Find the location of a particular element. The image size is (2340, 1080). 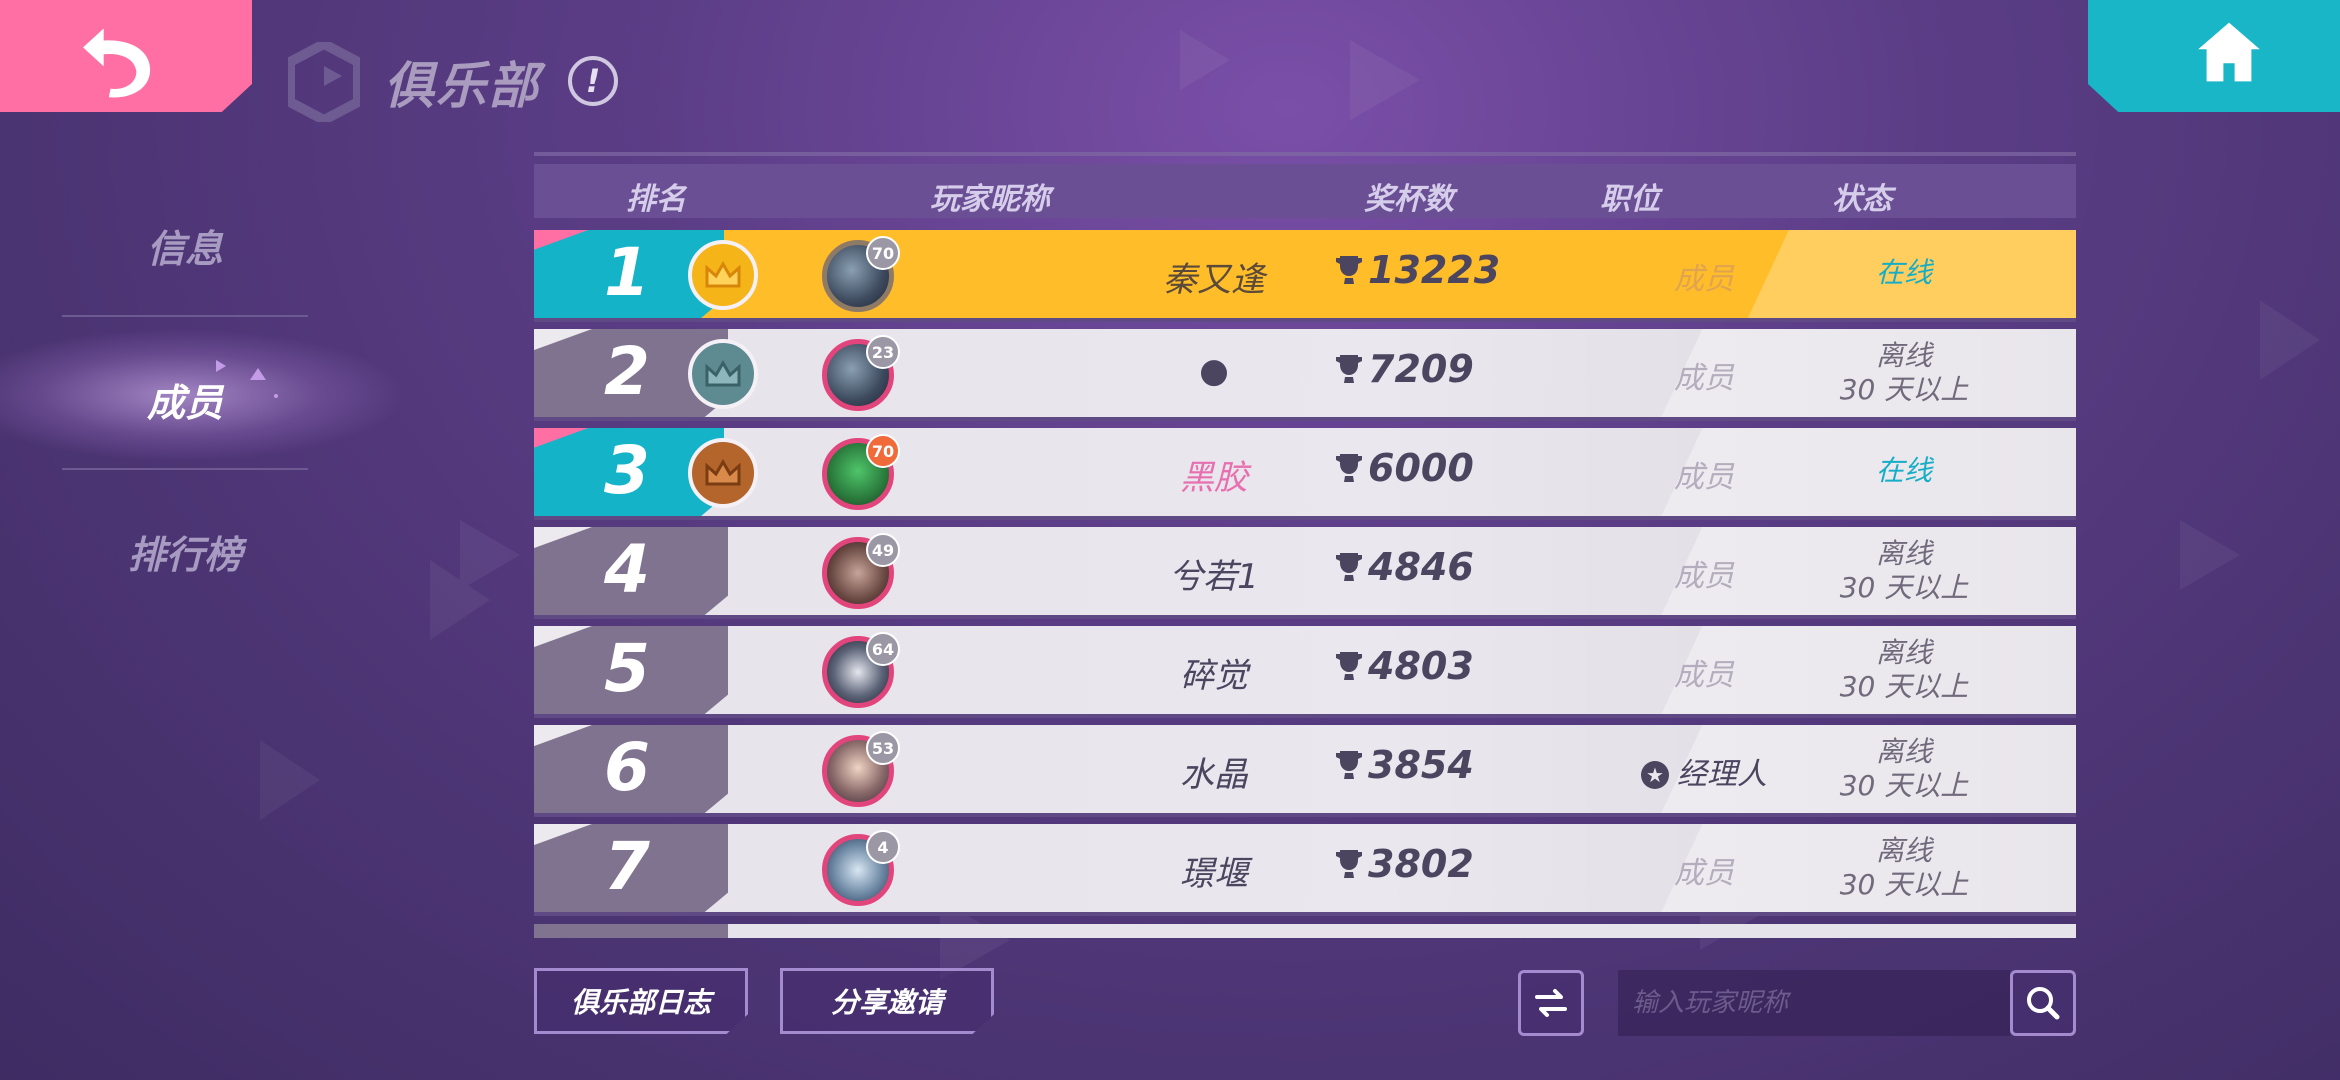

home-button is located at coordinates (2214, 56).